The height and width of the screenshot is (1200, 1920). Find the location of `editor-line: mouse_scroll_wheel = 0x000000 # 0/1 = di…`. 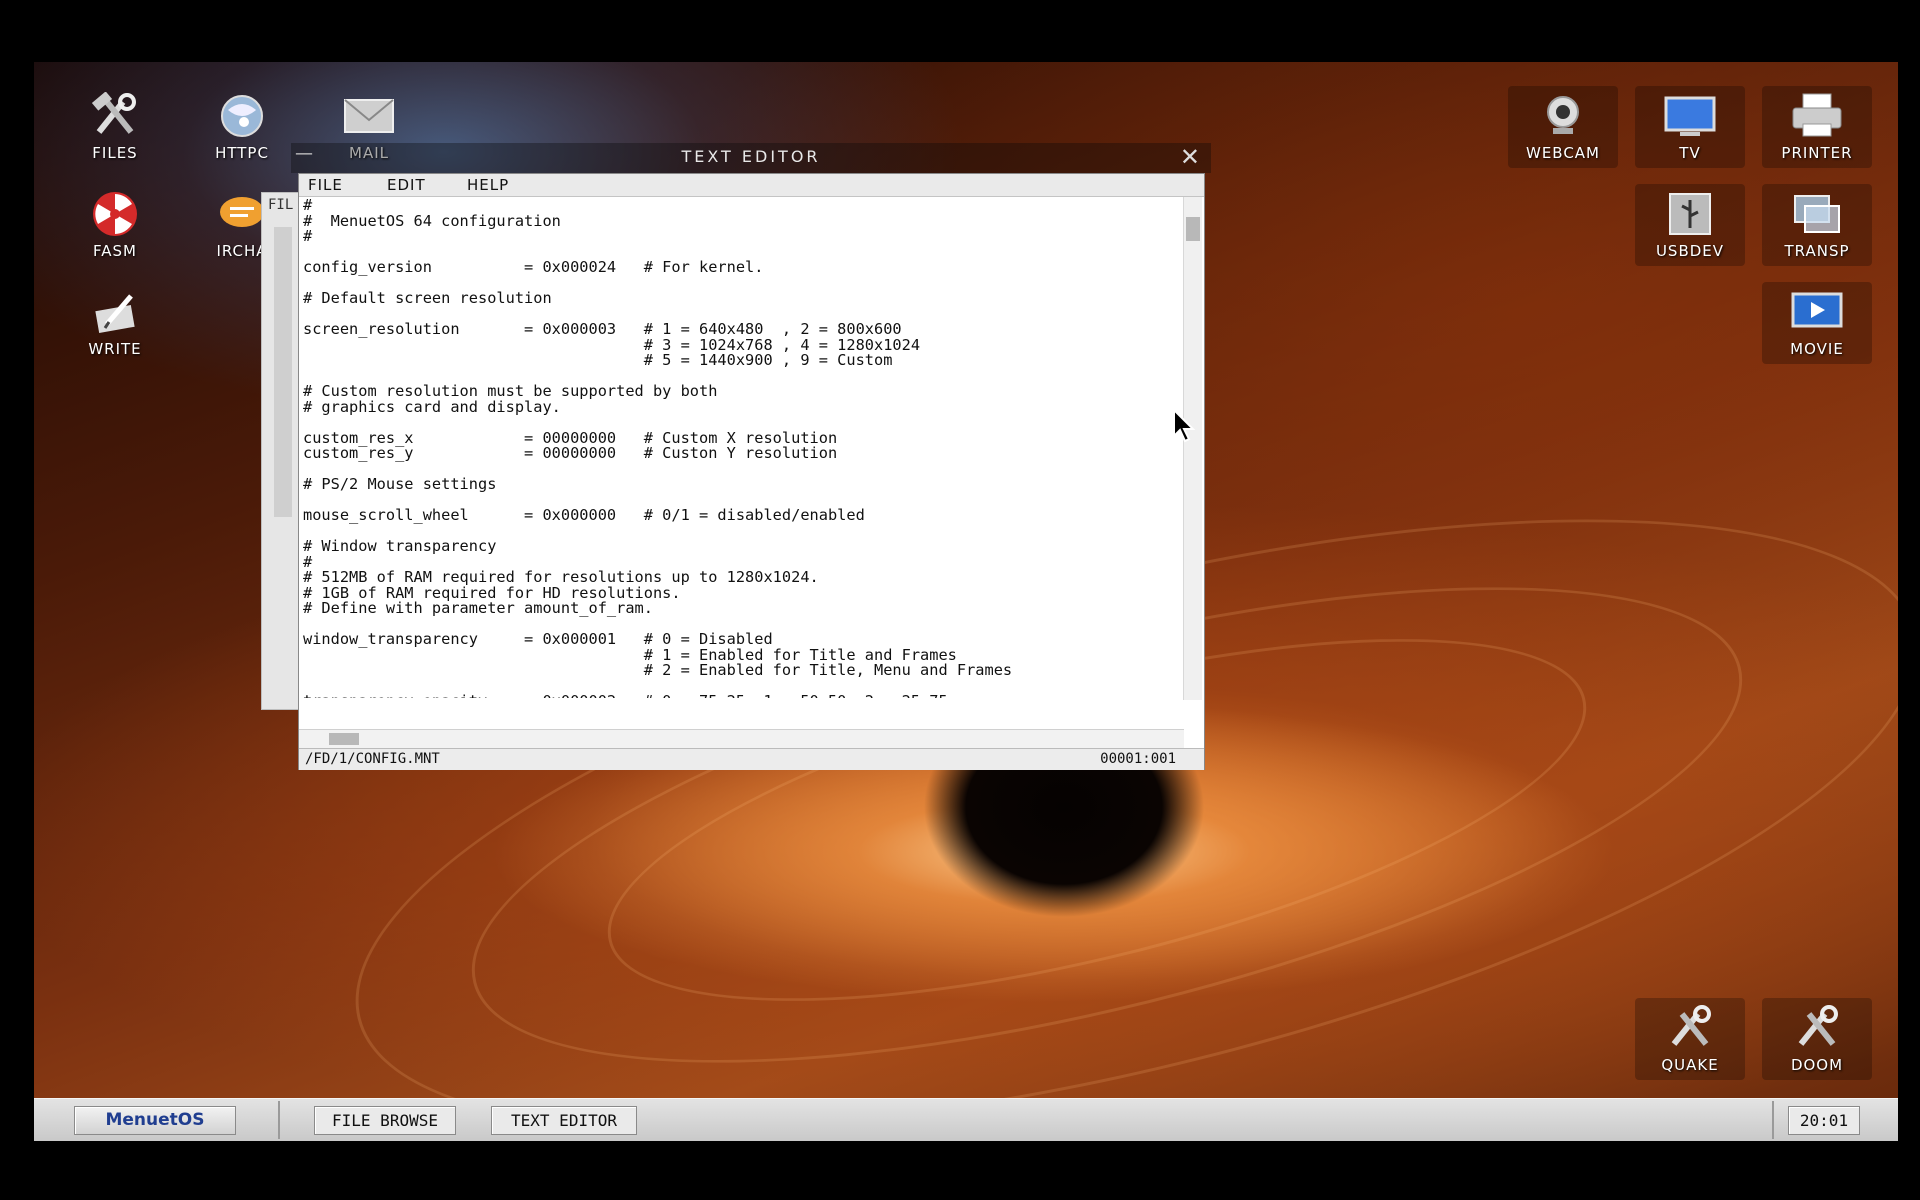

editor-line: mouse_scroll_wheel = 0x000000 # 0/1 = di… is located at coordinates (584, 515).